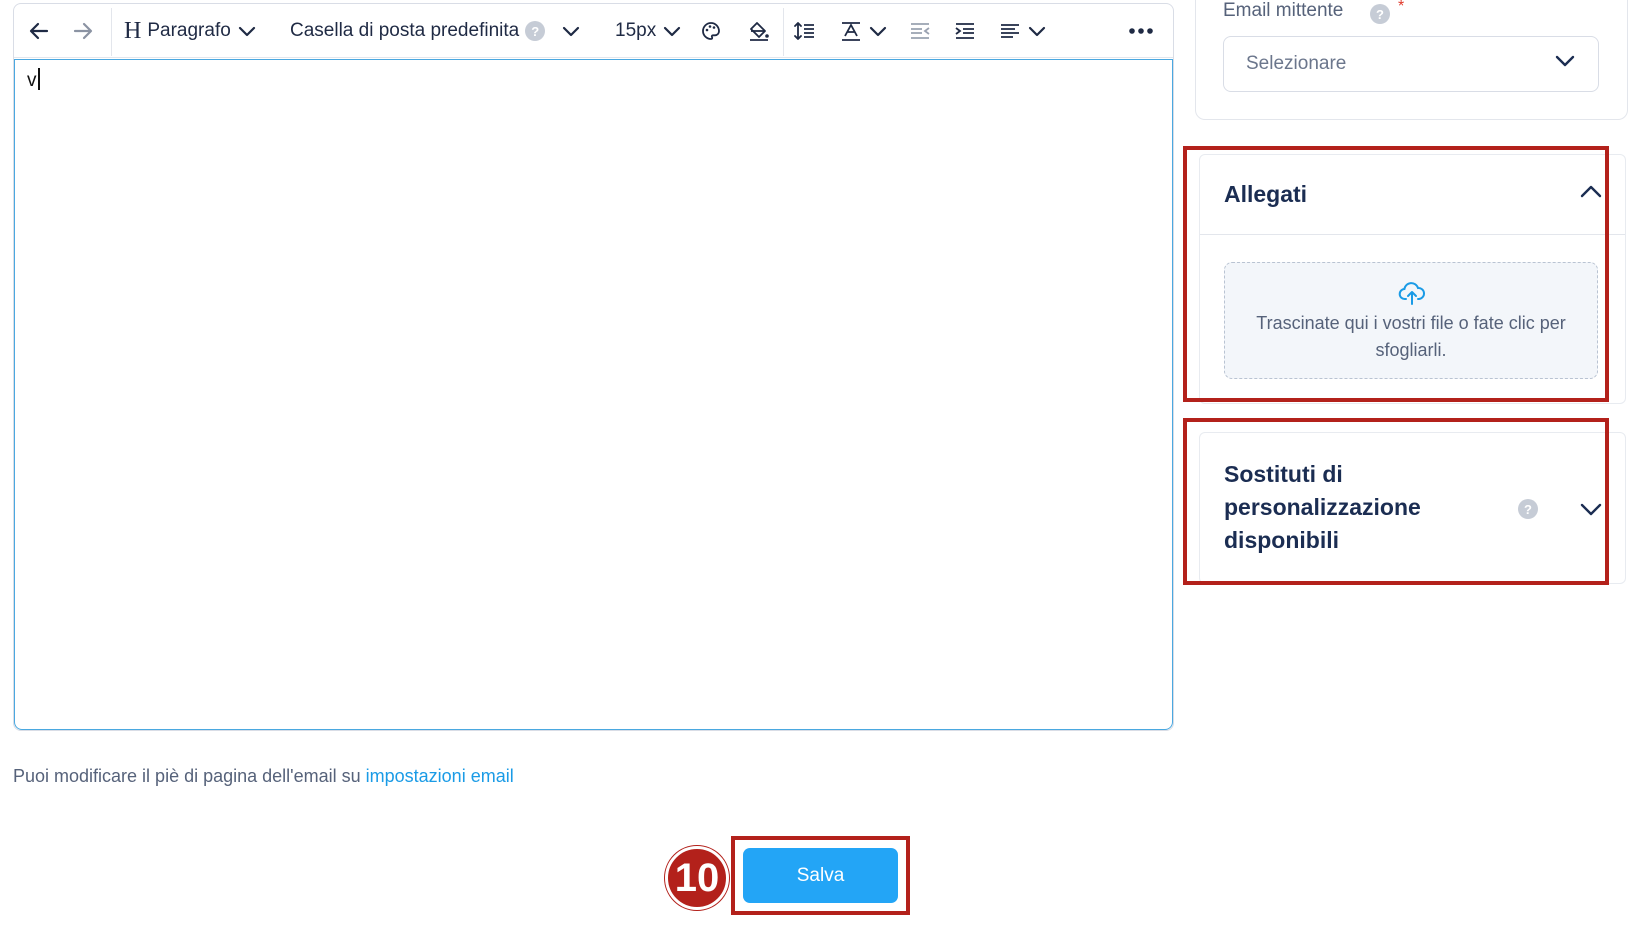 This screenshot has width=1650, height=928. I want to click on redo-button, so click(83, 31).